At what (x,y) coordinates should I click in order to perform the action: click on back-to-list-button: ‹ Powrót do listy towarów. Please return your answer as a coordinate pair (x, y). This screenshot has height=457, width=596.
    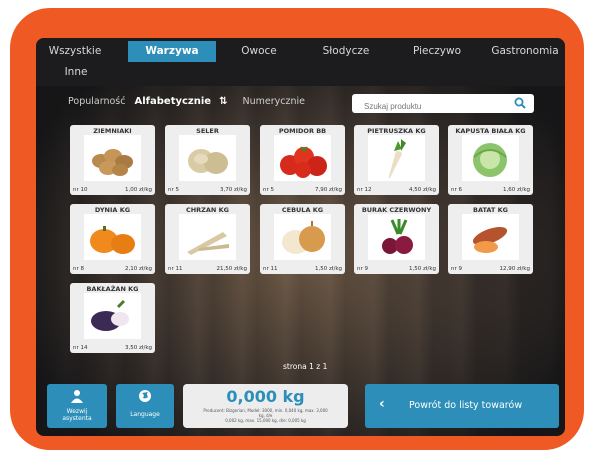
    Looking at the image, I should click on (462, 406).